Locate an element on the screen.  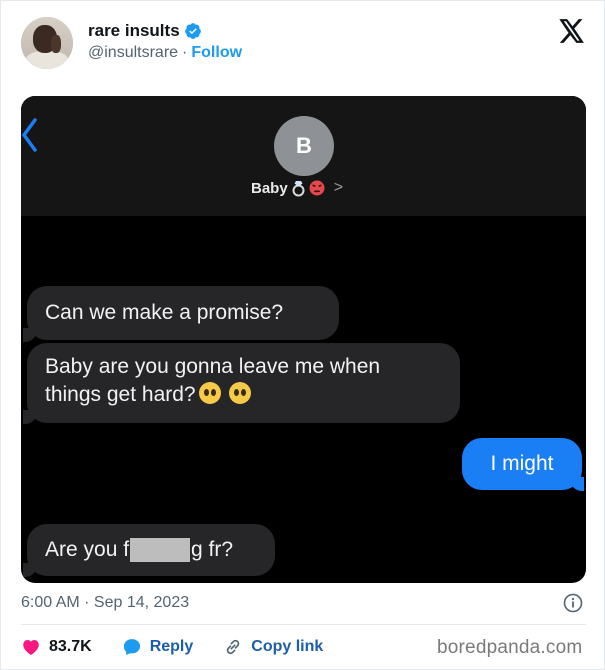
copy-link-button: Copy link is located at coordinates (273, 647).